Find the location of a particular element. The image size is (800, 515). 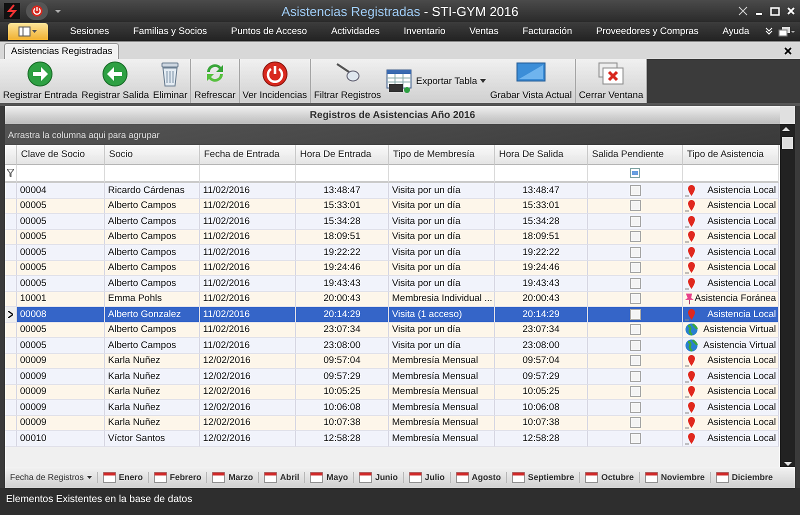

table-cell: 00005 is located at coordinates (61, 252).